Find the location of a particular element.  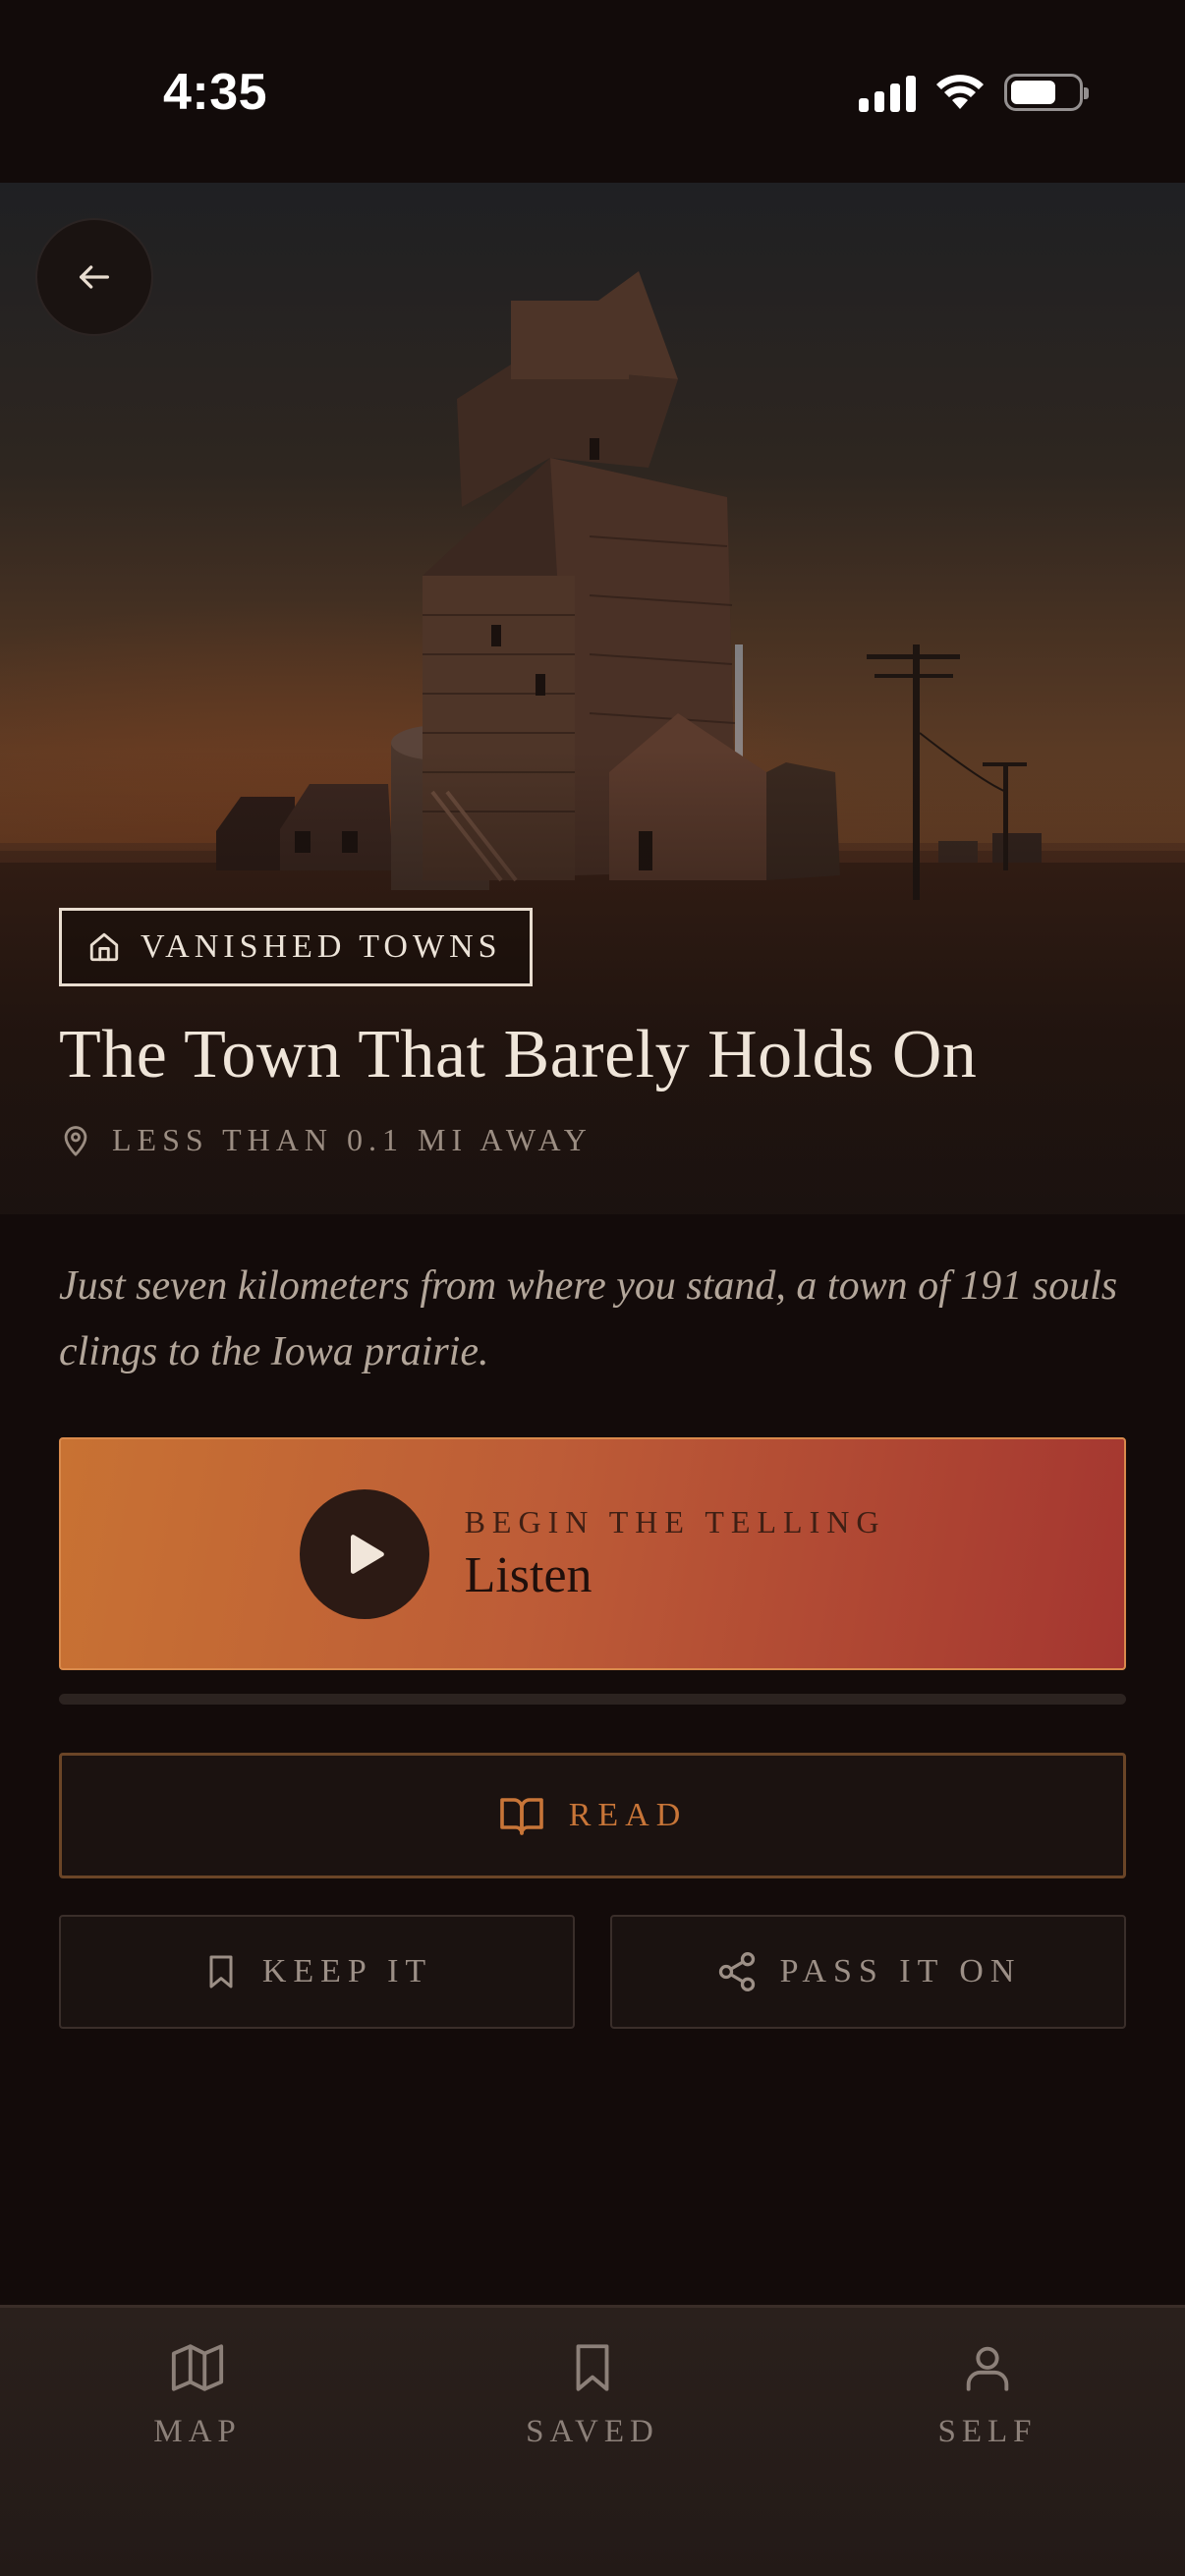

share-button: PASS IT ON is located at coordinates (868, 1972).